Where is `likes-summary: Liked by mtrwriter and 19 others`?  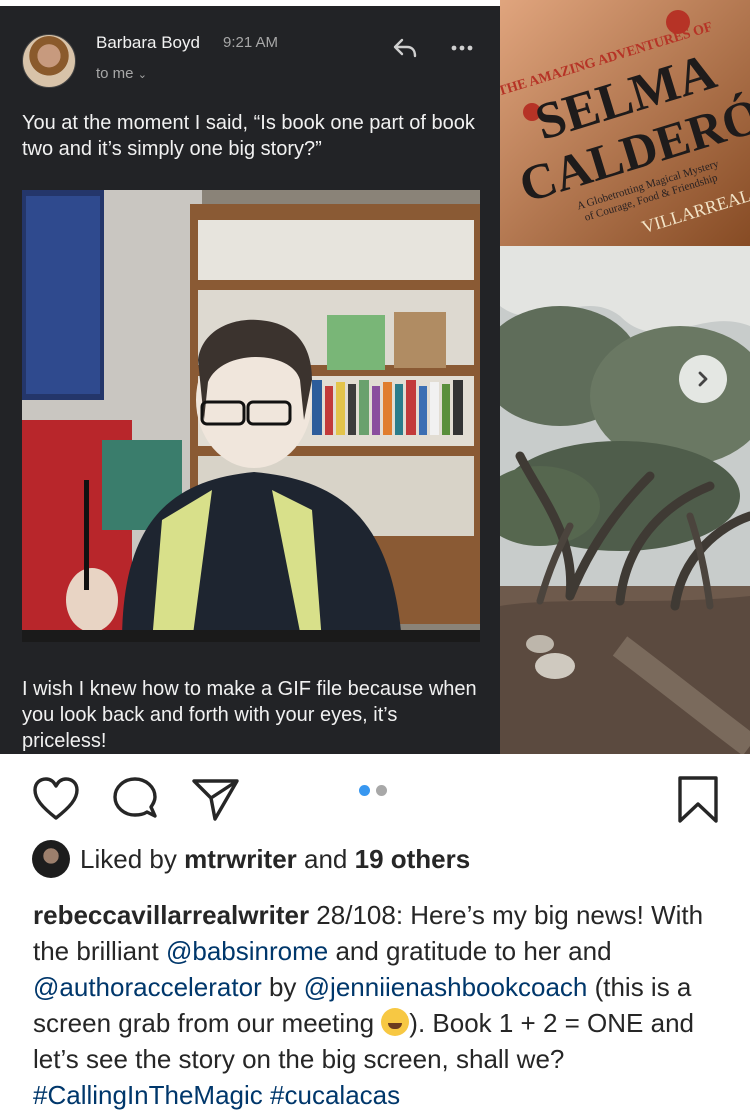
likes-summary: Liked by mtrwriter and 19 others is located at coordinates (275, 859).